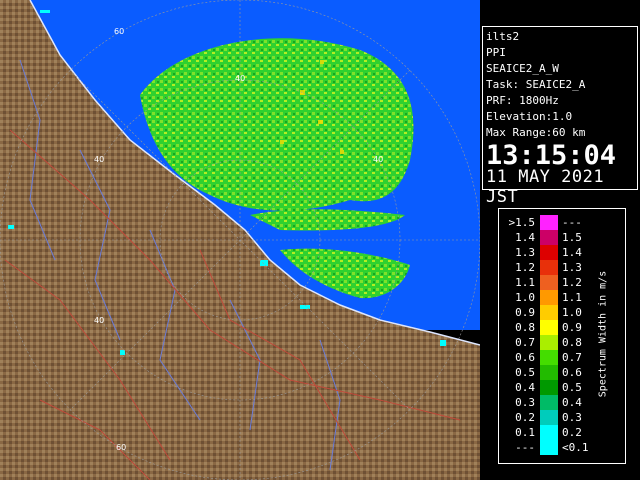  I want to click on ring-label-40-right: 40, so click(378, 159).